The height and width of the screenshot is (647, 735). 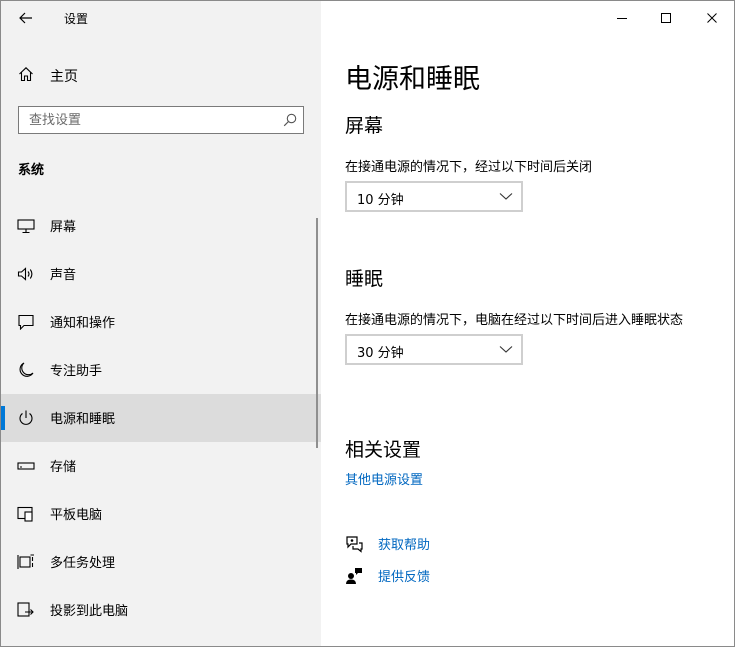 What do you see at coordinates (26, 466) in the screenshot?
I see `storage-icon` at bounding box center [26, 466].